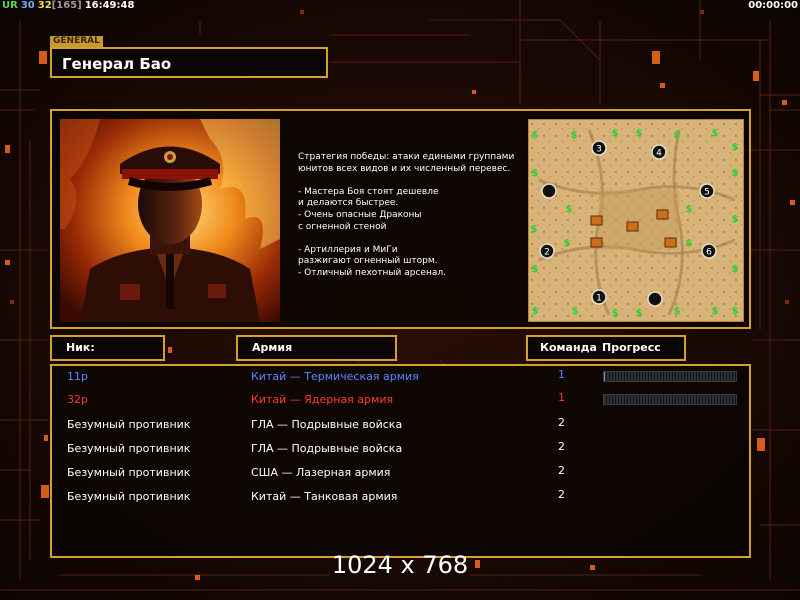  What do you see at coordinates (659, 154) in the screenshot?
I see `start-position-label: 4` at bounding box center [659, 154].